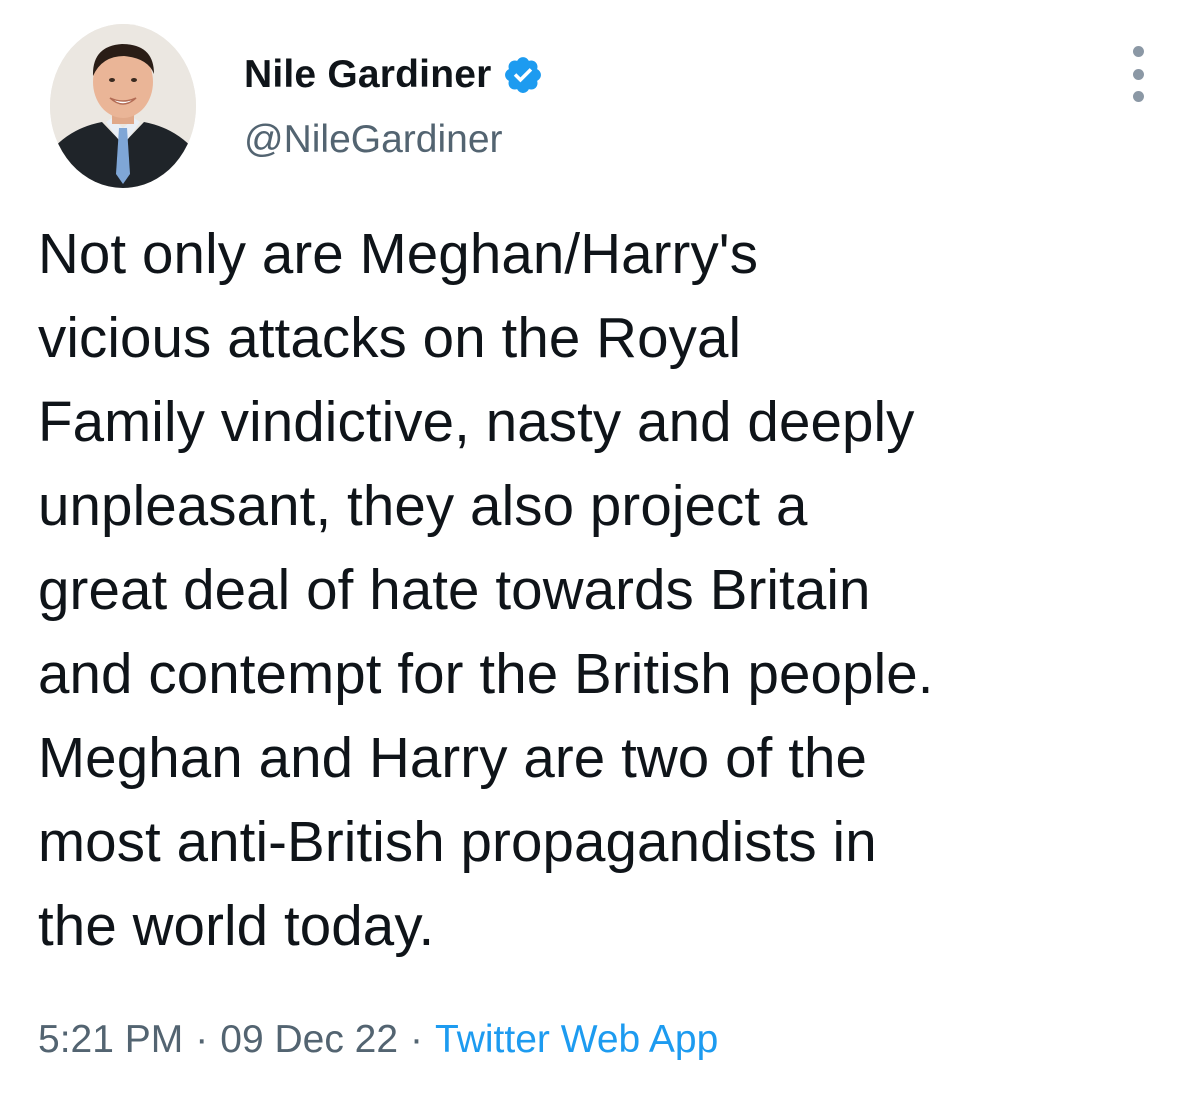 The height and width of the screenshot is (1096, 1200). What do you see at coordinates (576, 1040) in the screenshot?
I see `tweet-source-link: Twitter Web App` at bounding box center [576, 1040].